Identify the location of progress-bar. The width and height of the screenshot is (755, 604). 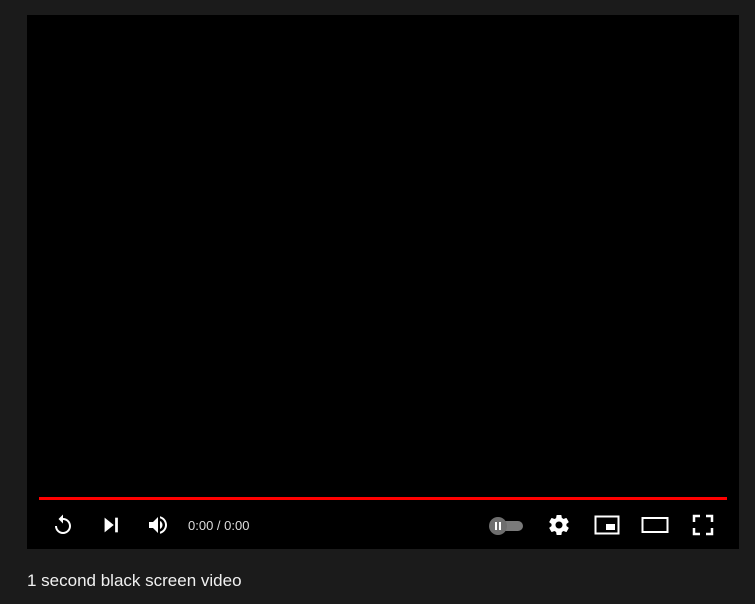
(383, 498).